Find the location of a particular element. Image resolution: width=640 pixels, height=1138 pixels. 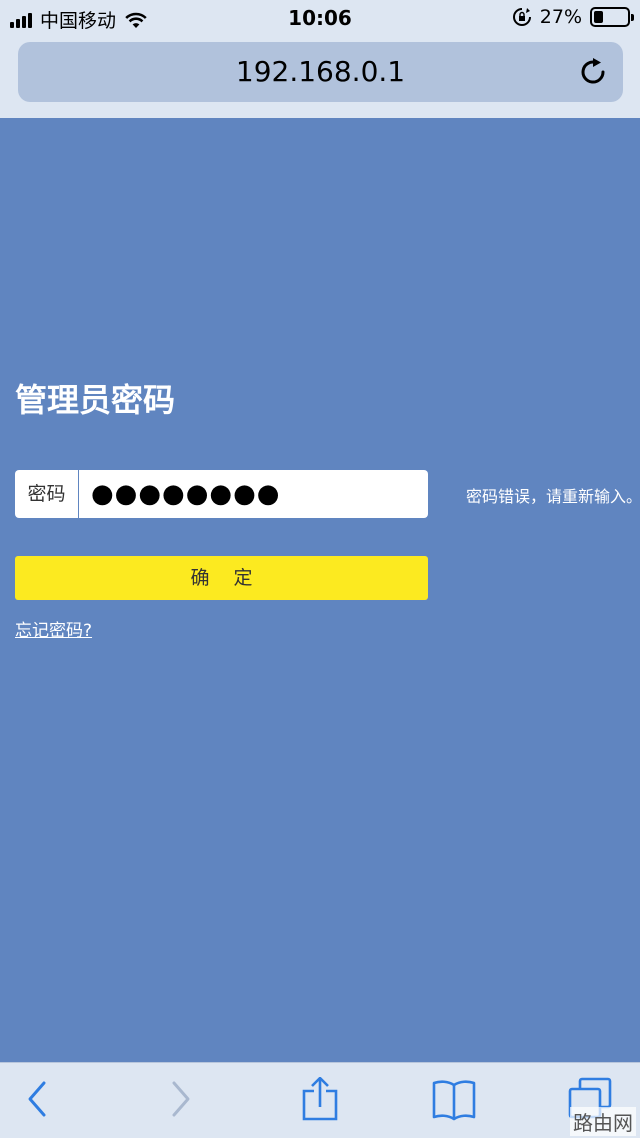

browser-top-bar: 中国移动 10:06 27% 192.168.0.1 is located at coordinates (320, 59).